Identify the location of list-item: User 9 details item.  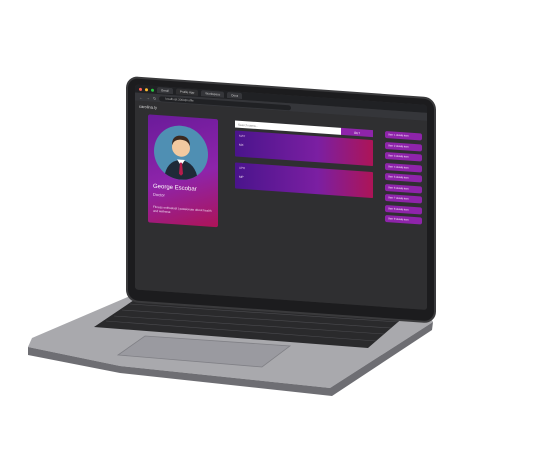
(403, 219).